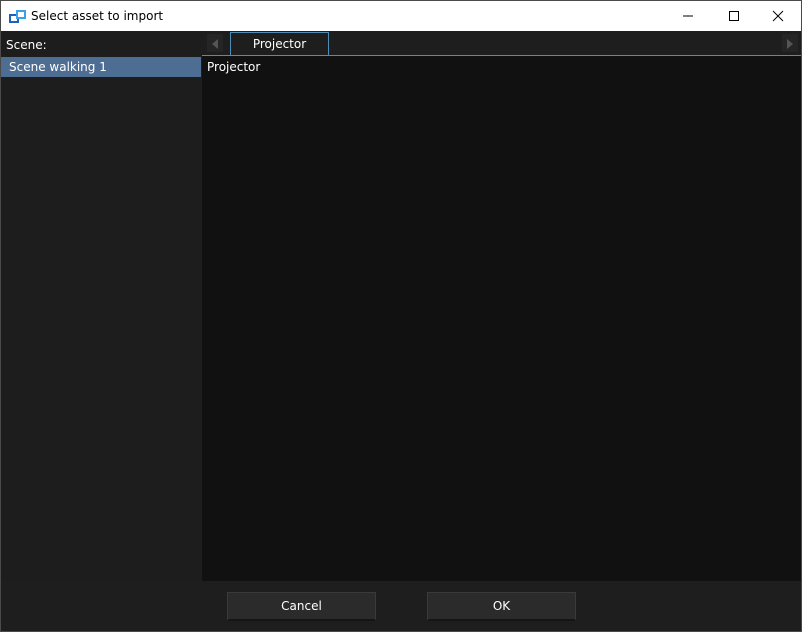  I want to click on tab-projector: Projector, so click(279, 44).